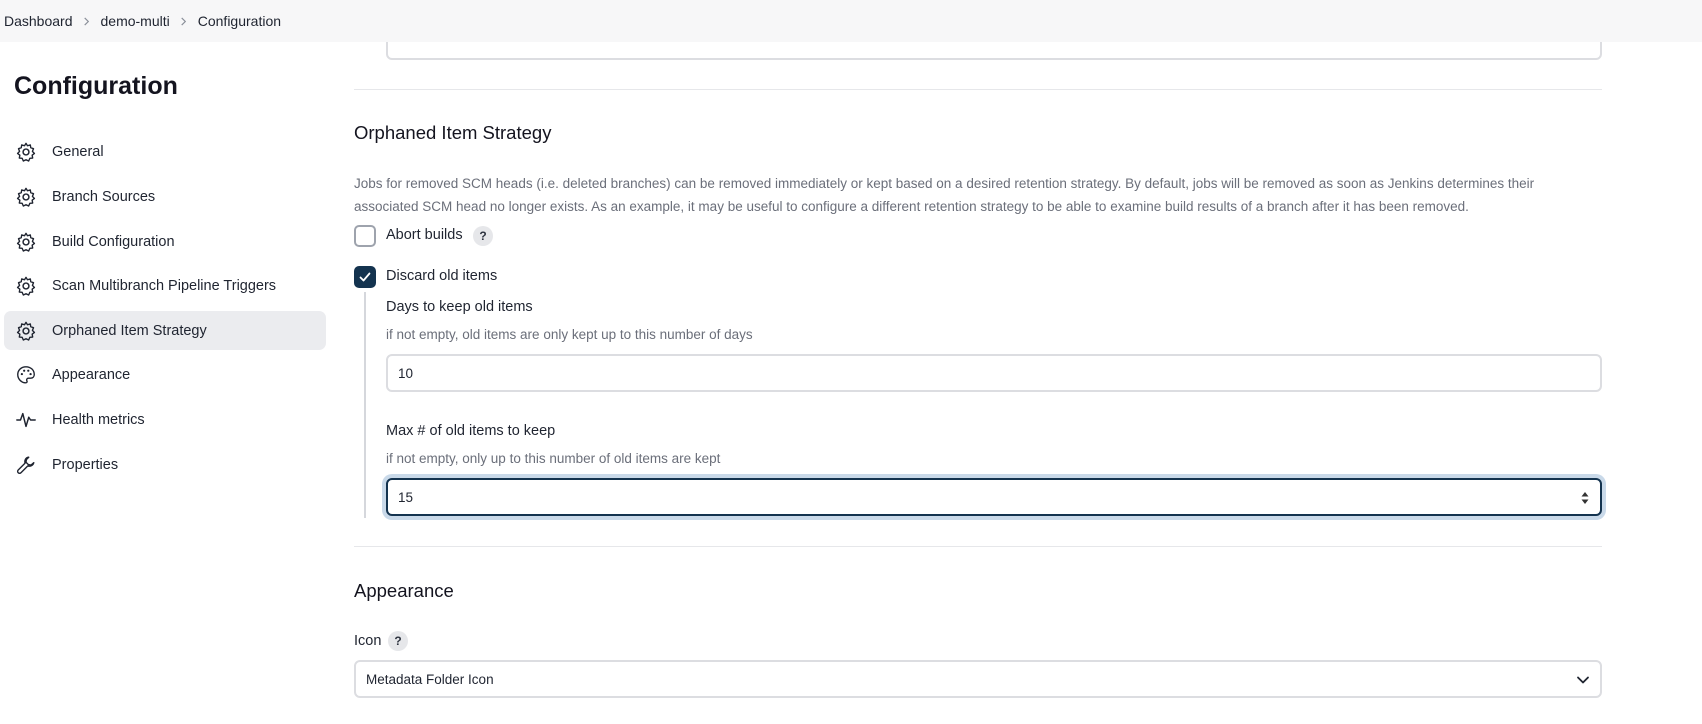 The height and width of the screenshot is (724, 1702). Describe the element at coordinates (453, 132) in the screenshot. I see `orphaned-section-title: Orphaned Item Strategy` at that location.